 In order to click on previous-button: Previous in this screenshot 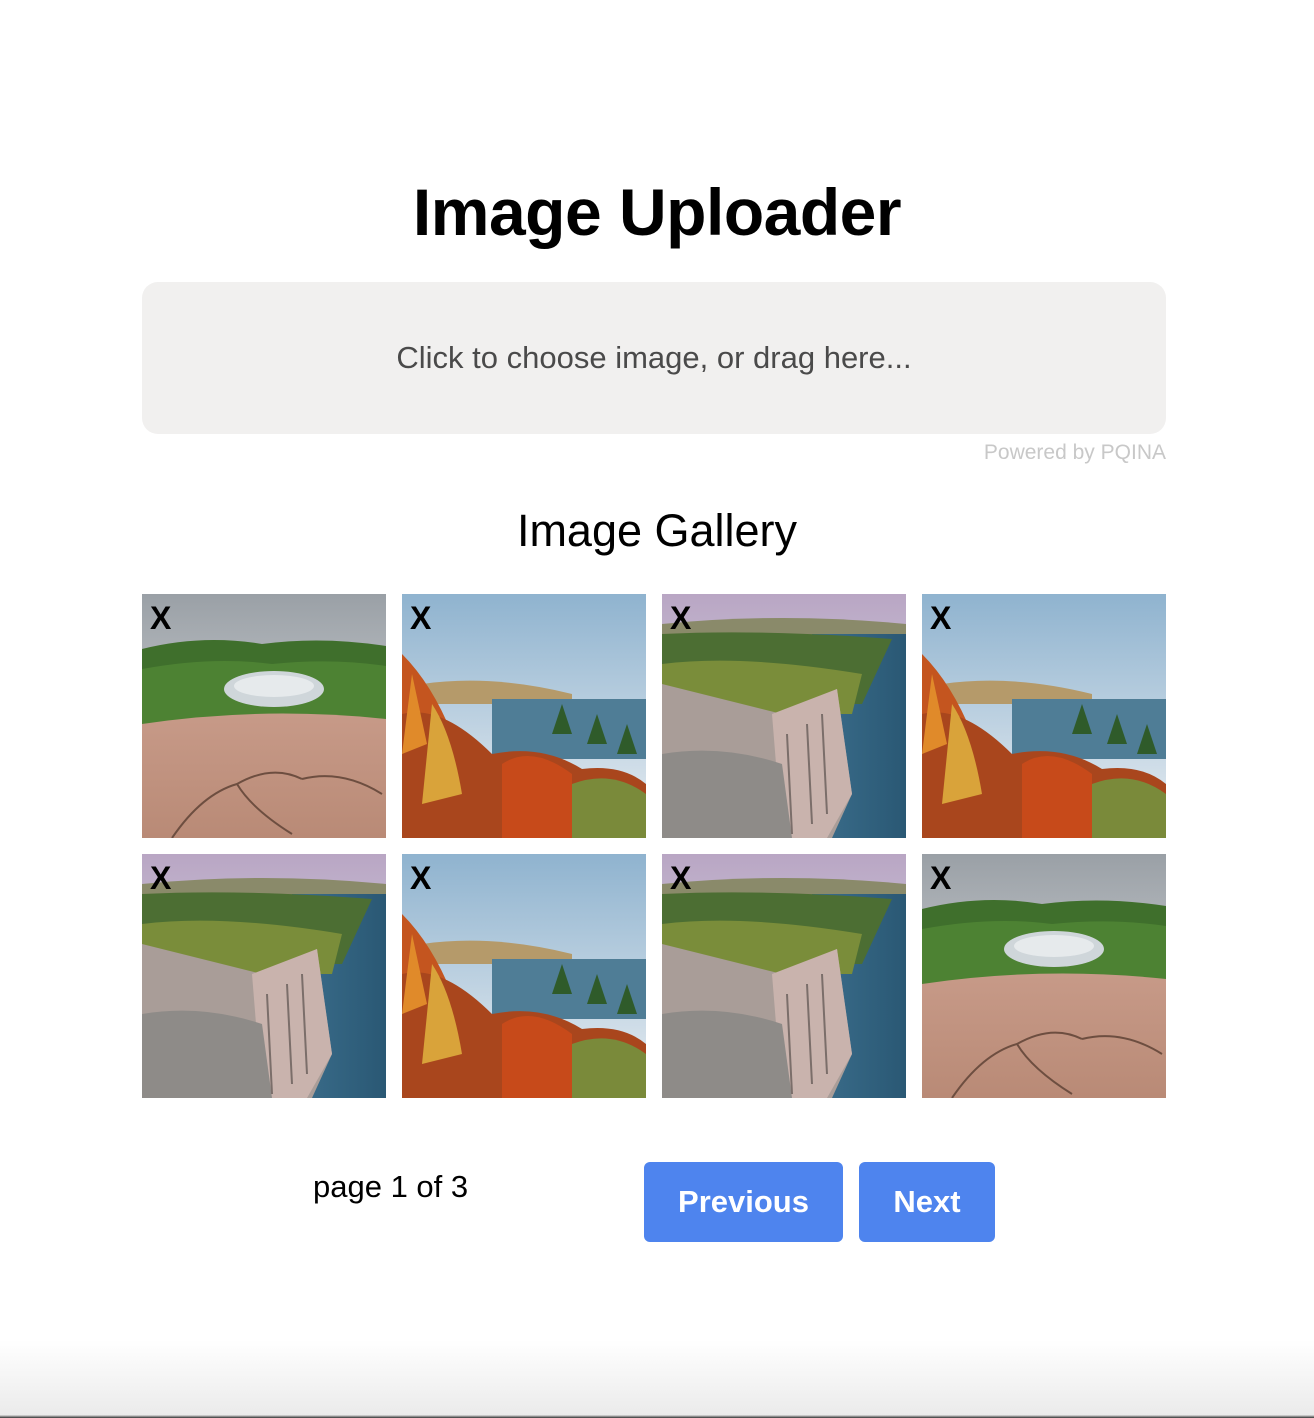, I will do `click(743, 1202)`.